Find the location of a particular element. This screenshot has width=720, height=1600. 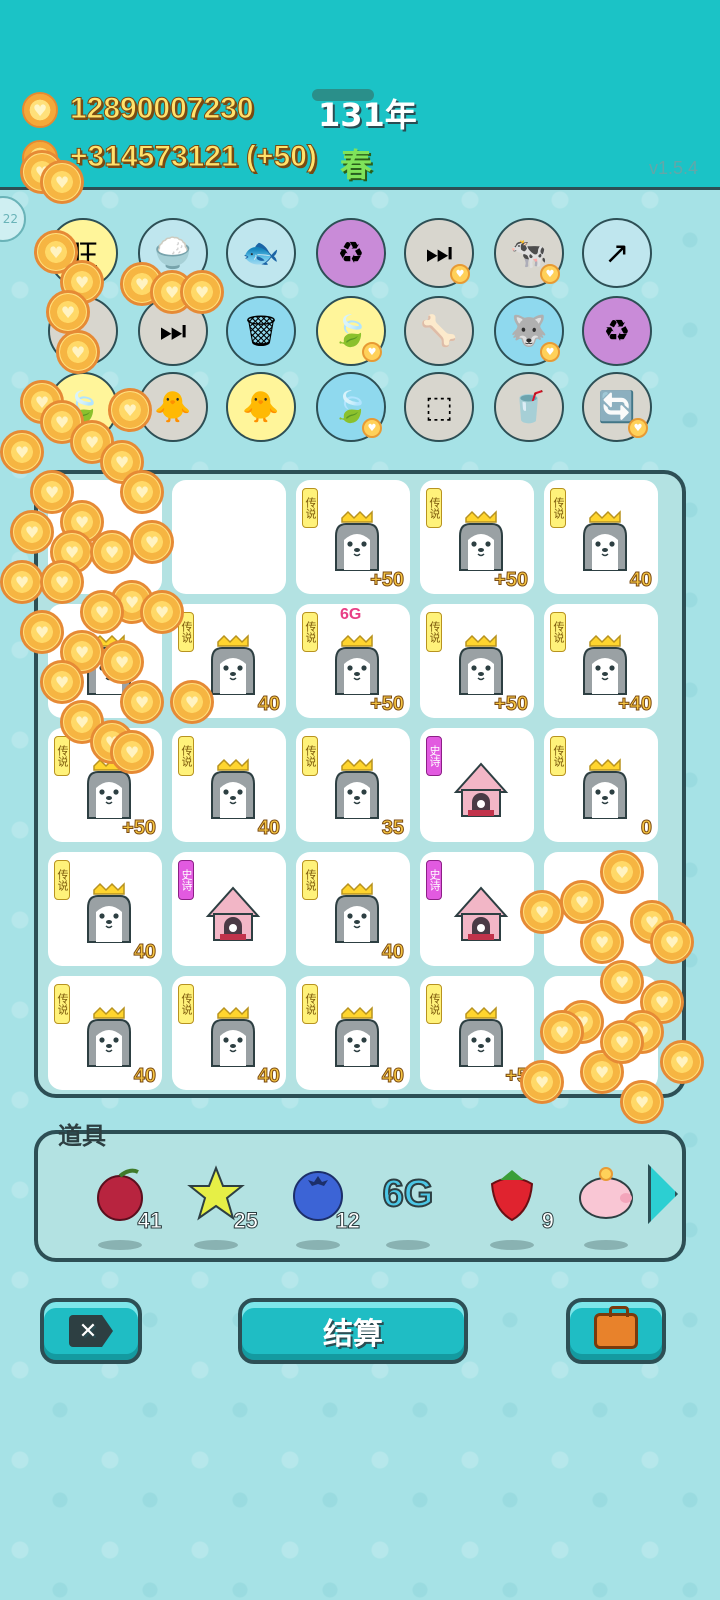

tile-value: +40 is located at coordinates (635, 704).